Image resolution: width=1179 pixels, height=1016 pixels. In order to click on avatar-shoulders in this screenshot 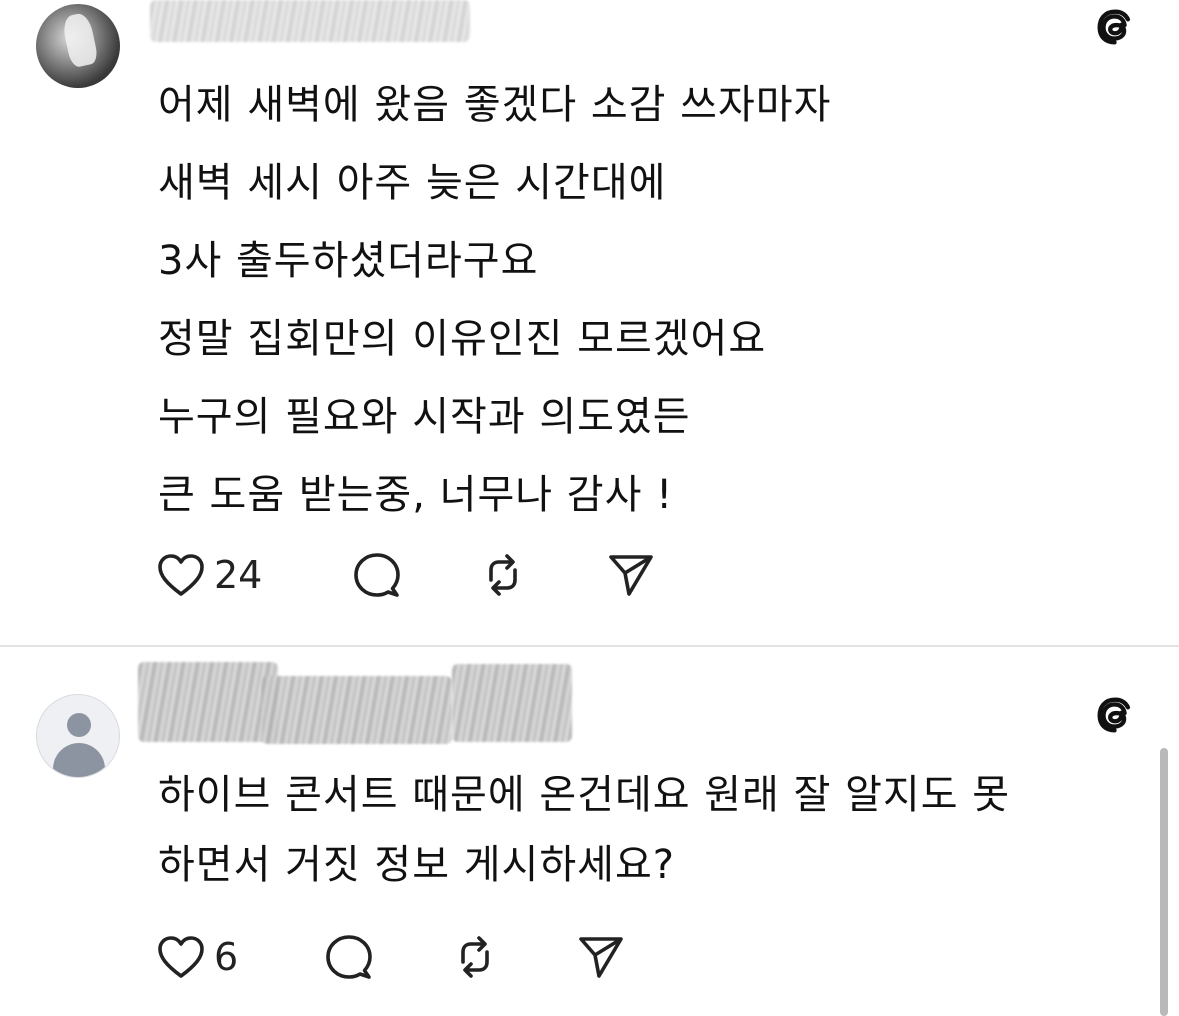, I will do `click(79, 760)`.